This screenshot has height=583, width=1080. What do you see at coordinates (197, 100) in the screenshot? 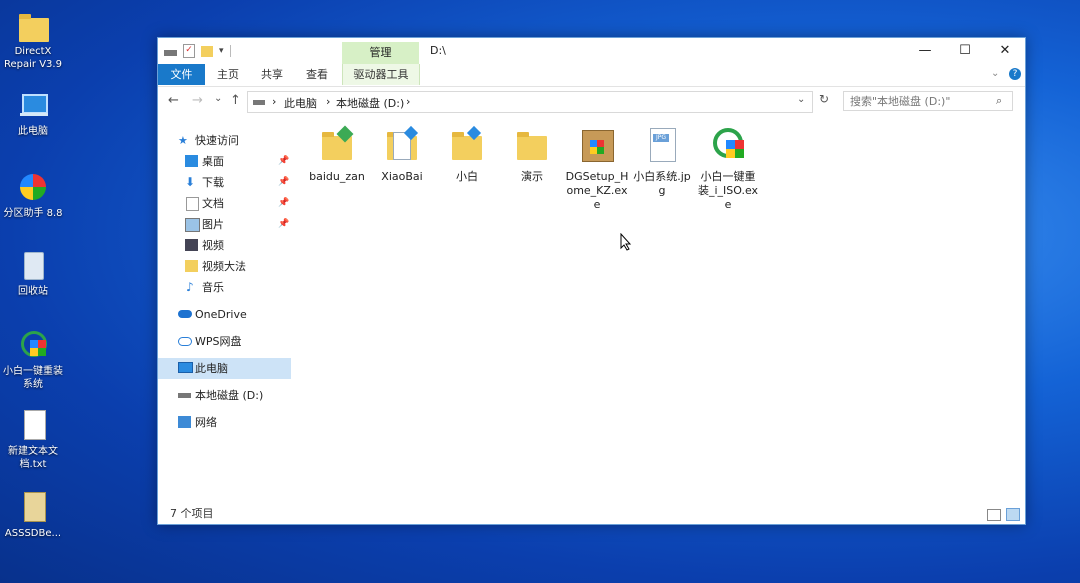
I see `forward-button: →` at bounding box center [197, 100].